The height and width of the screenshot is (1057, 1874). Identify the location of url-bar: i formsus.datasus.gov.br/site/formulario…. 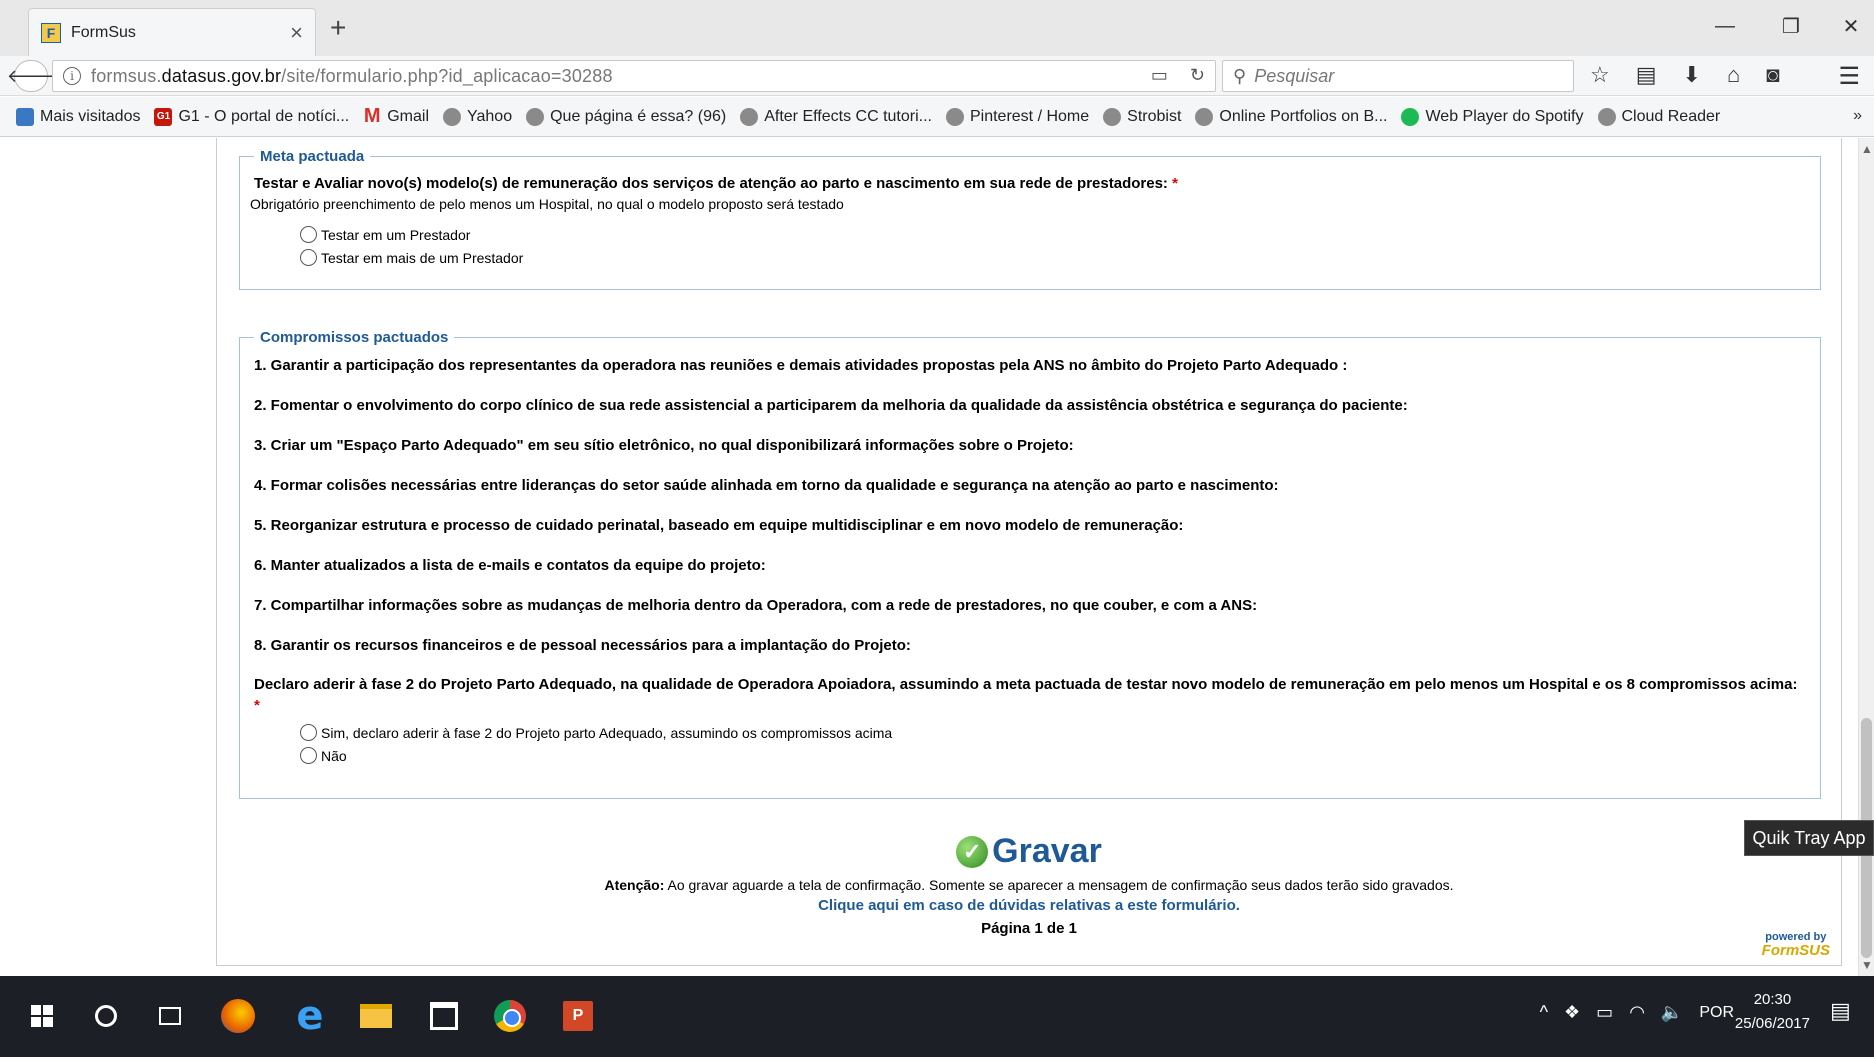
(634, 76).